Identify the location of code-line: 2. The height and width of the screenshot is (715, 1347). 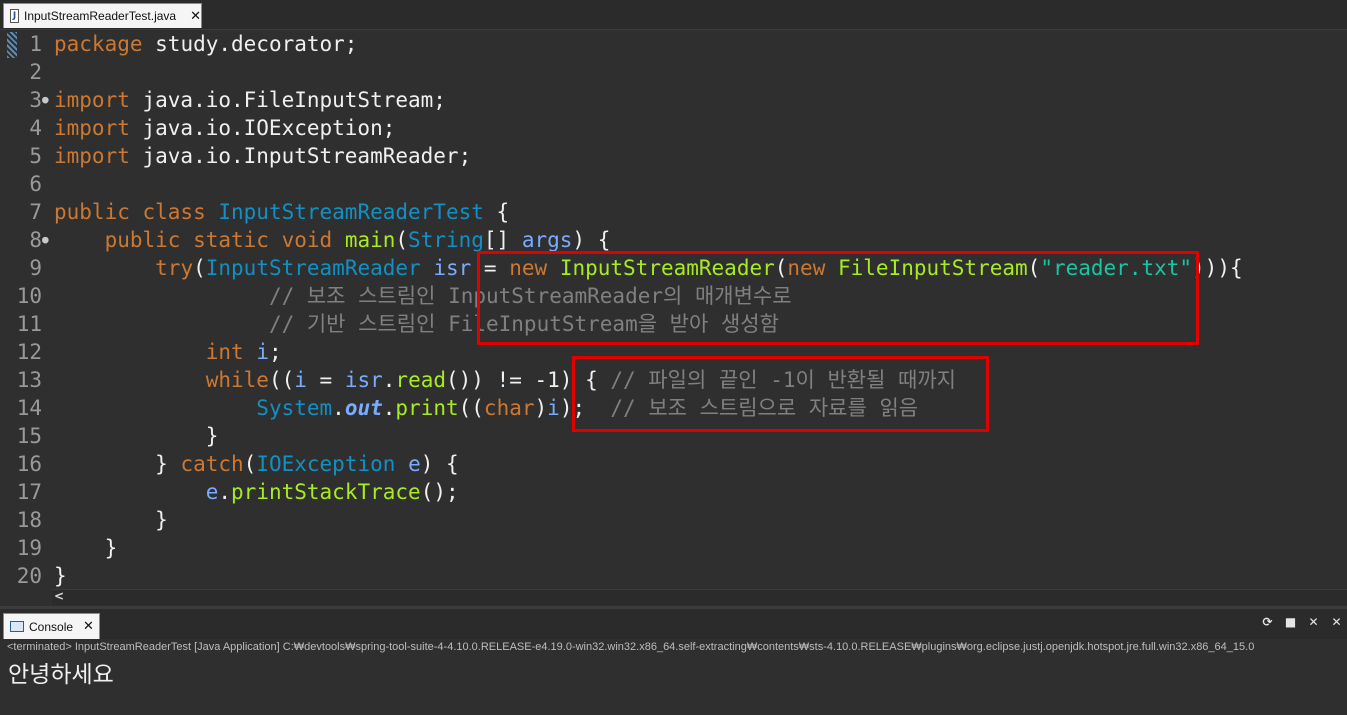
(21, 72).